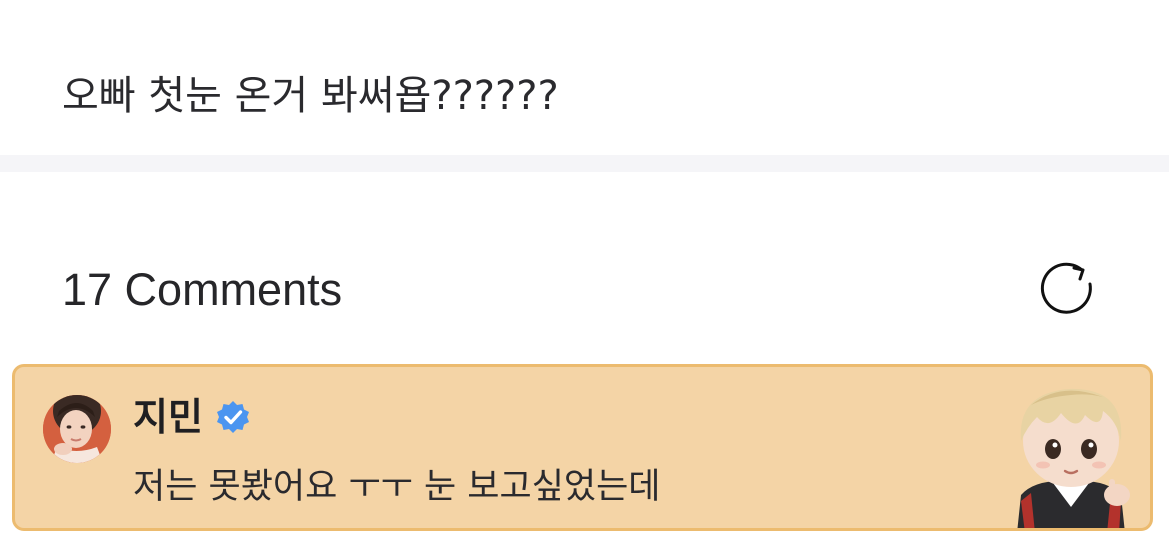 The image size is (1169, 551). I want to click on avatar-photo, so click(77, 429).